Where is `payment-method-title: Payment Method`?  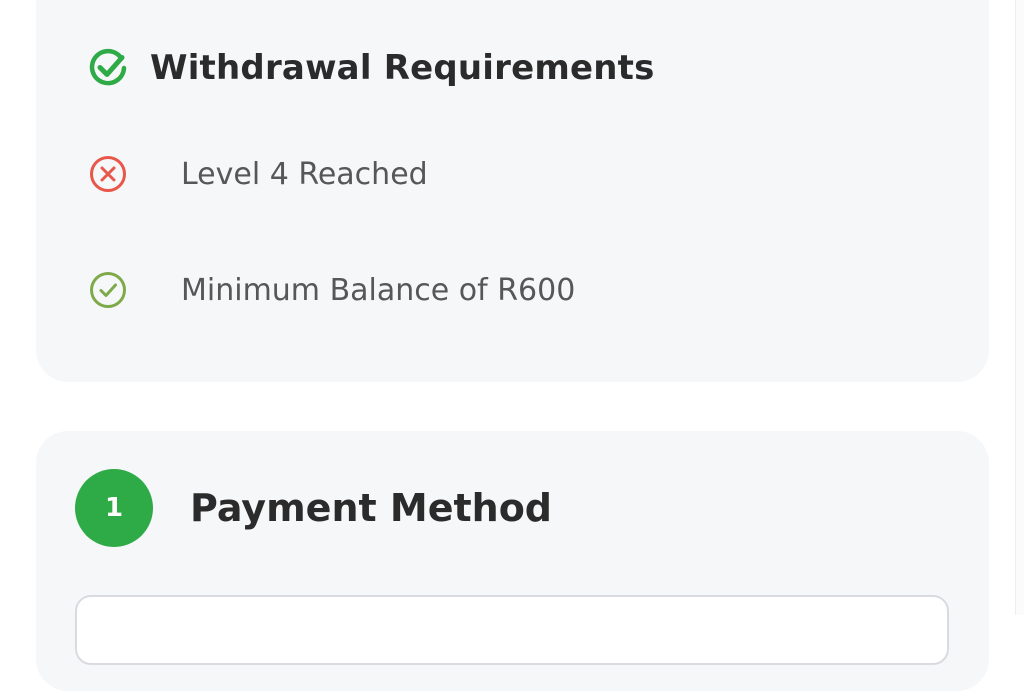
payment-method-title: Payment Method is located at coordinates (371, 508).